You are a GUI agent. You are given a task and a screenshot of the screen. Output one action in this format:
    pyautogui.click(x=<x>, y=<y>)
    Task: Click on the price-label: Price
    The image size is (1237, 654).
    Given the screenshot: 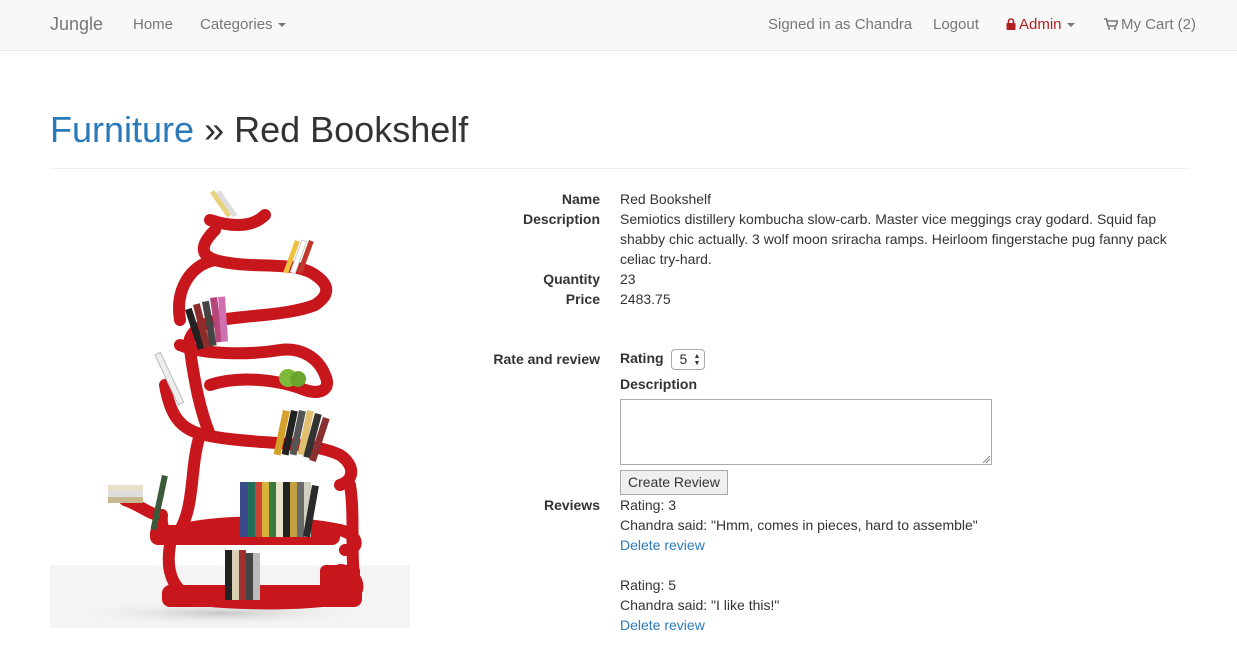 What is the action you would take?
    pyautogui.click(x=582, y=299)
    